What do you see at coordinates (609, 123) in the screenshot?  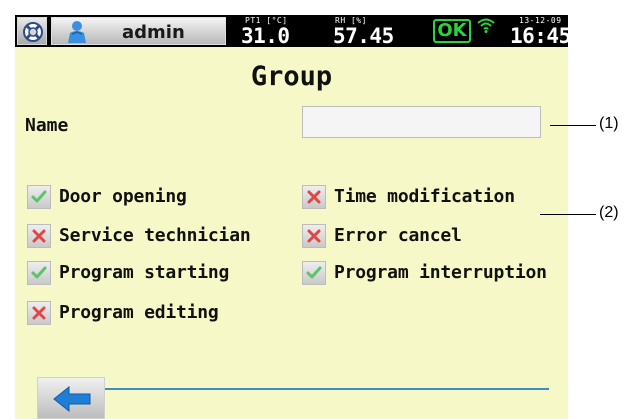 I see `callout-label-1: (1)` at bounding box center [609, 123].